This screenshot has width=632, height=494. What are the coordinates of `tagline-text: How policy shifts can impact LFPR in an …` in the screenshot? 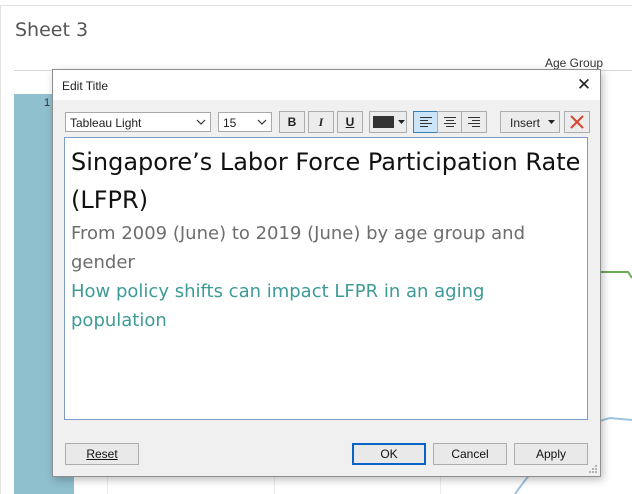 It's located at (278, 306).